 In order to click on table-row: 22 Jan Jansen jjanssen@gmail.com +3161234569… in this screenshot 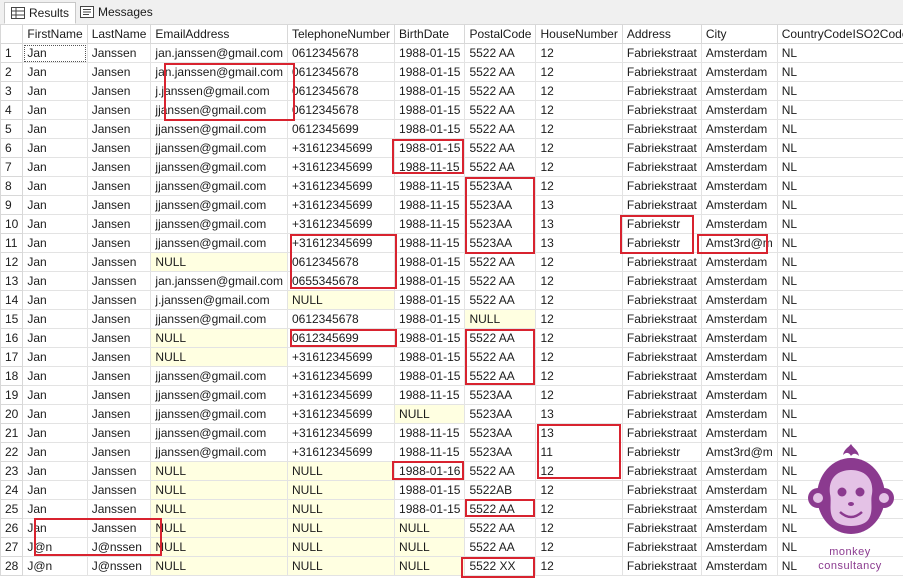, I will do `click(451, 452)`.